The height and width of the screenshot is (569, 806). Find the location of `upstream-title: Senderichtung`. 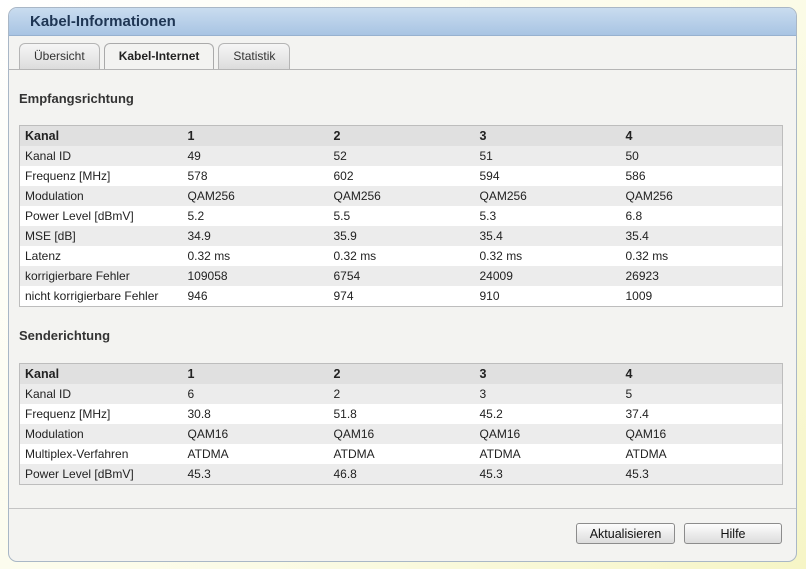

upstream-title: Senderichtung is located at coordinates (65, 335).